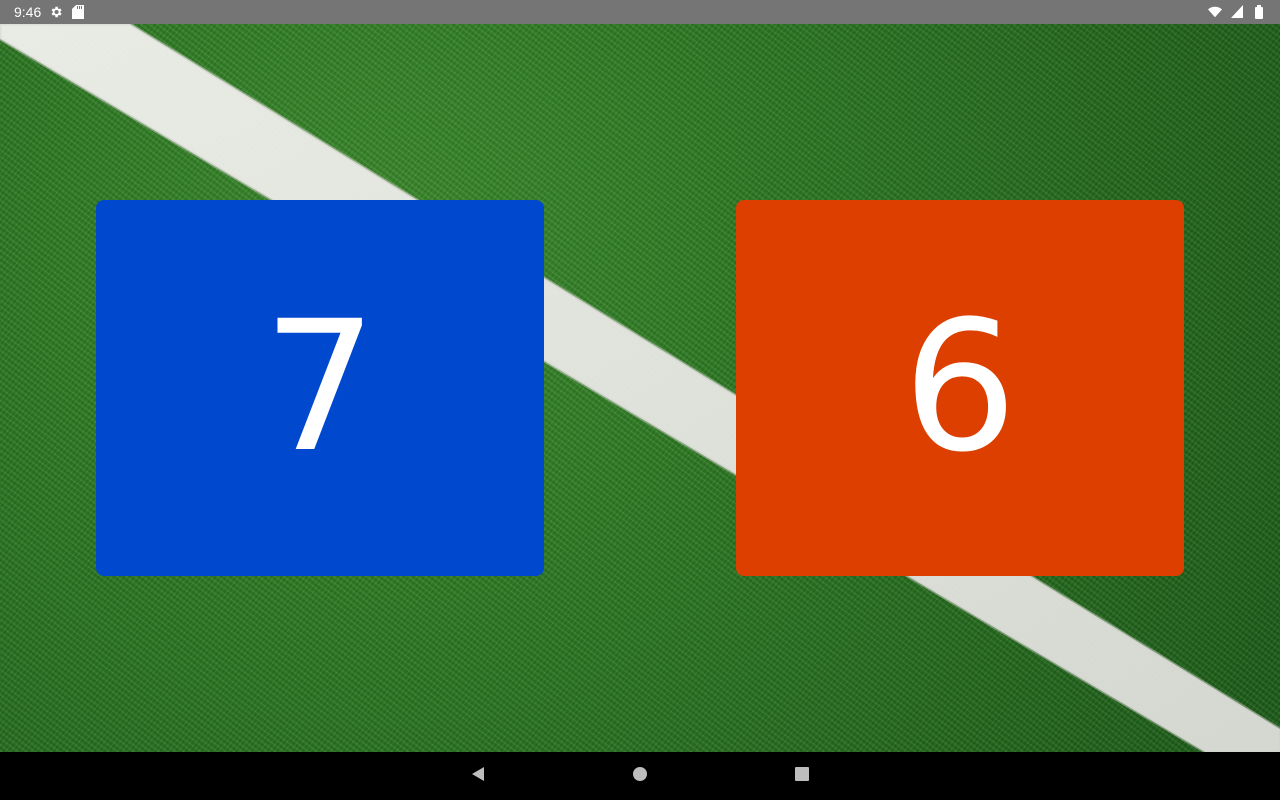  I want to click on navigation-bar, so click(640, 776).